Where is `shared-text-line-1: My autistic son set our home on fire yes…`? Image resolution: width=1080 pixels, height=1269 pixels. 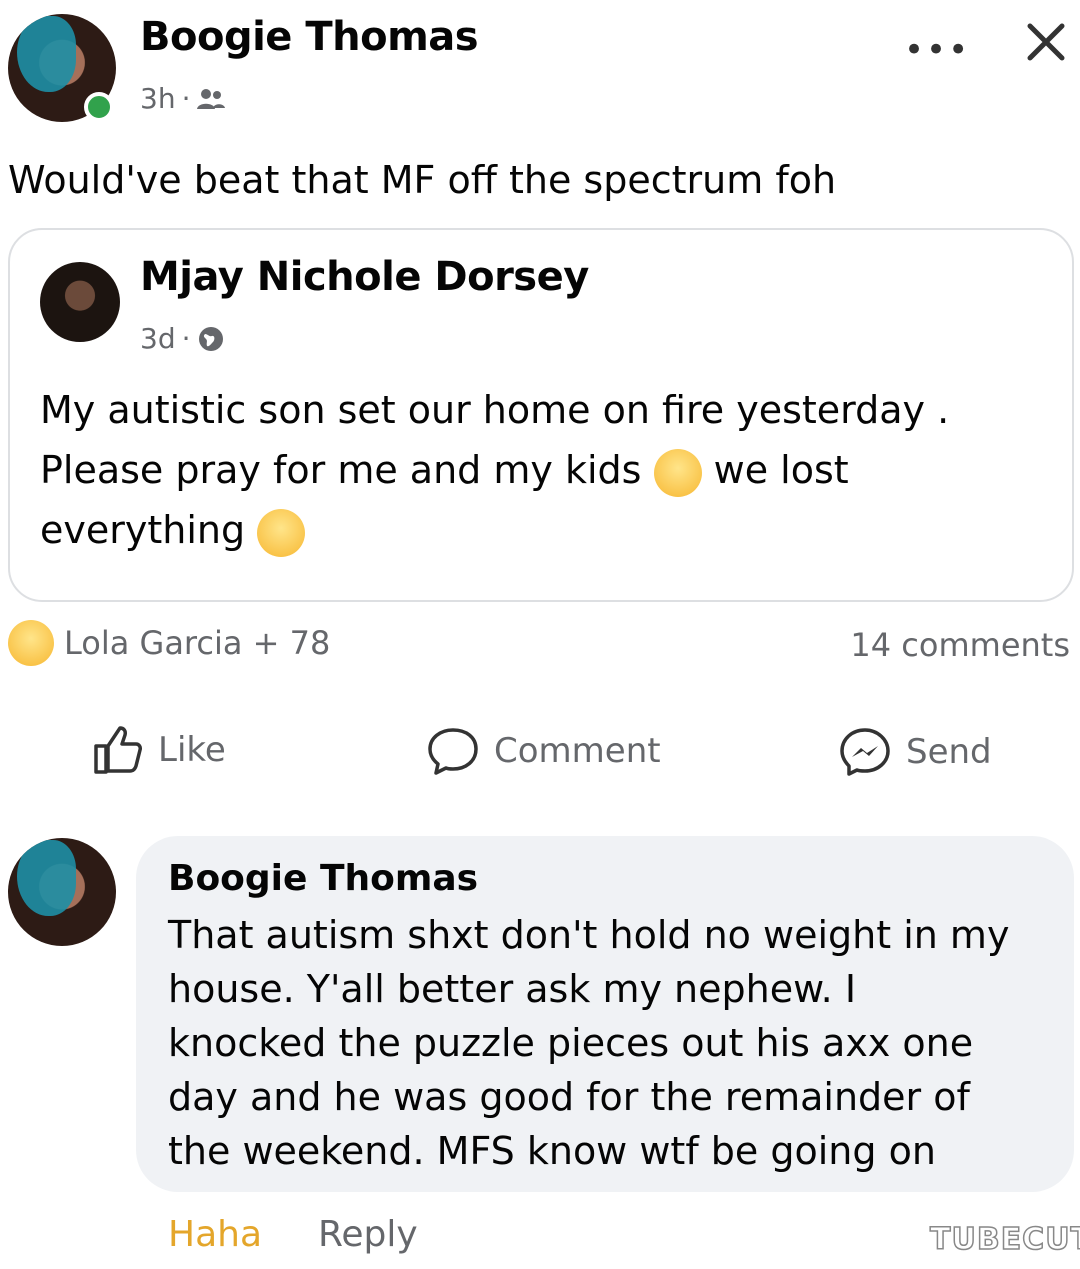 shared-text-line-1: My autistic son set our home on fire yes… is located at coordinates (495, 410).